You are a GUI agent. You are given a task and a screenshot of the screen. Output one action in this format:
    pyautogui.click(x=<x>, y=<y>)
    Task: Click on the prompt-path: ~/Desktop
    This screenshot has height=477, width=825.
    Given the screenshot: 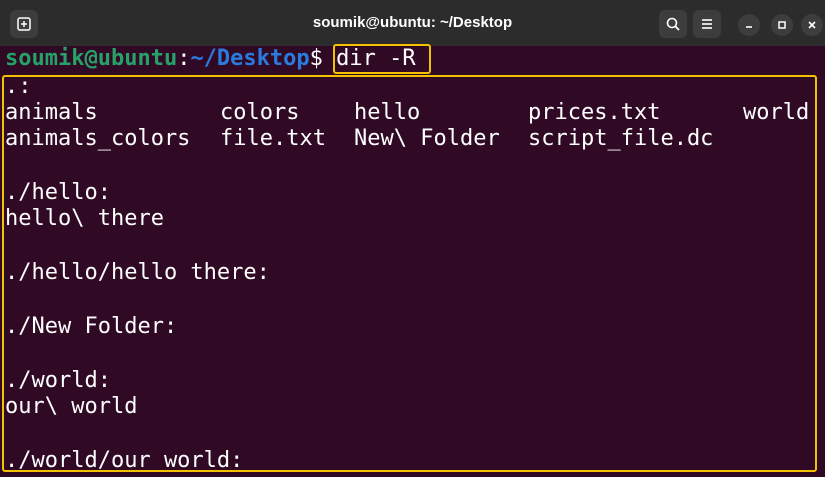 What is the action you would take?
    pyautogui.click(x=250, y=58)
    